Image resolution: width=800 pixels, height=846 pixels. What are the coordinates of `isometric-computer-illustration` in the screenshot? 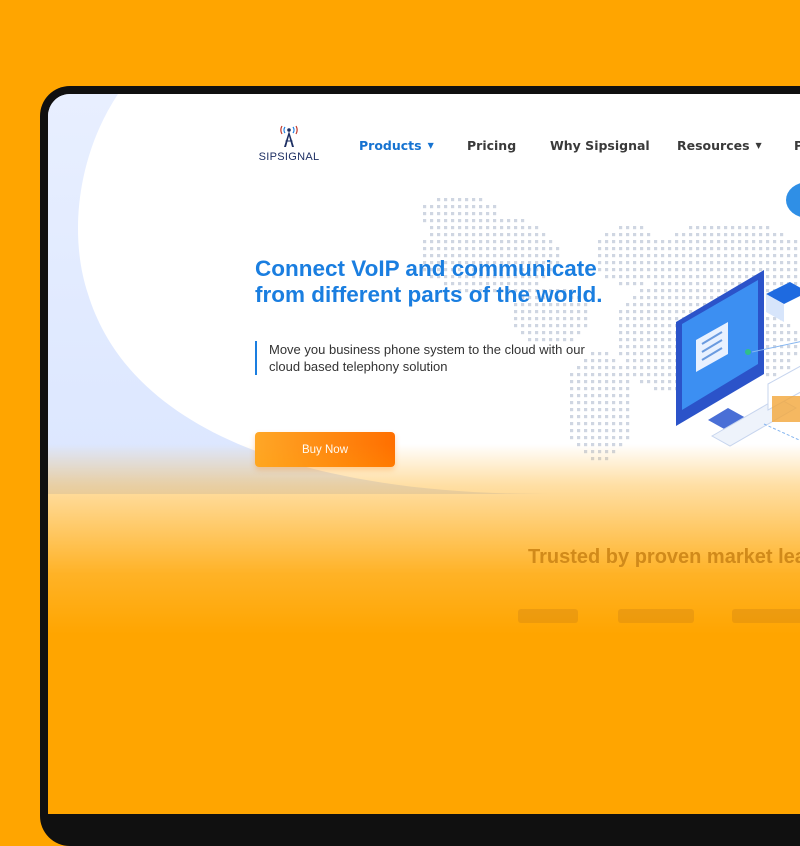 It's located at (738, 315).